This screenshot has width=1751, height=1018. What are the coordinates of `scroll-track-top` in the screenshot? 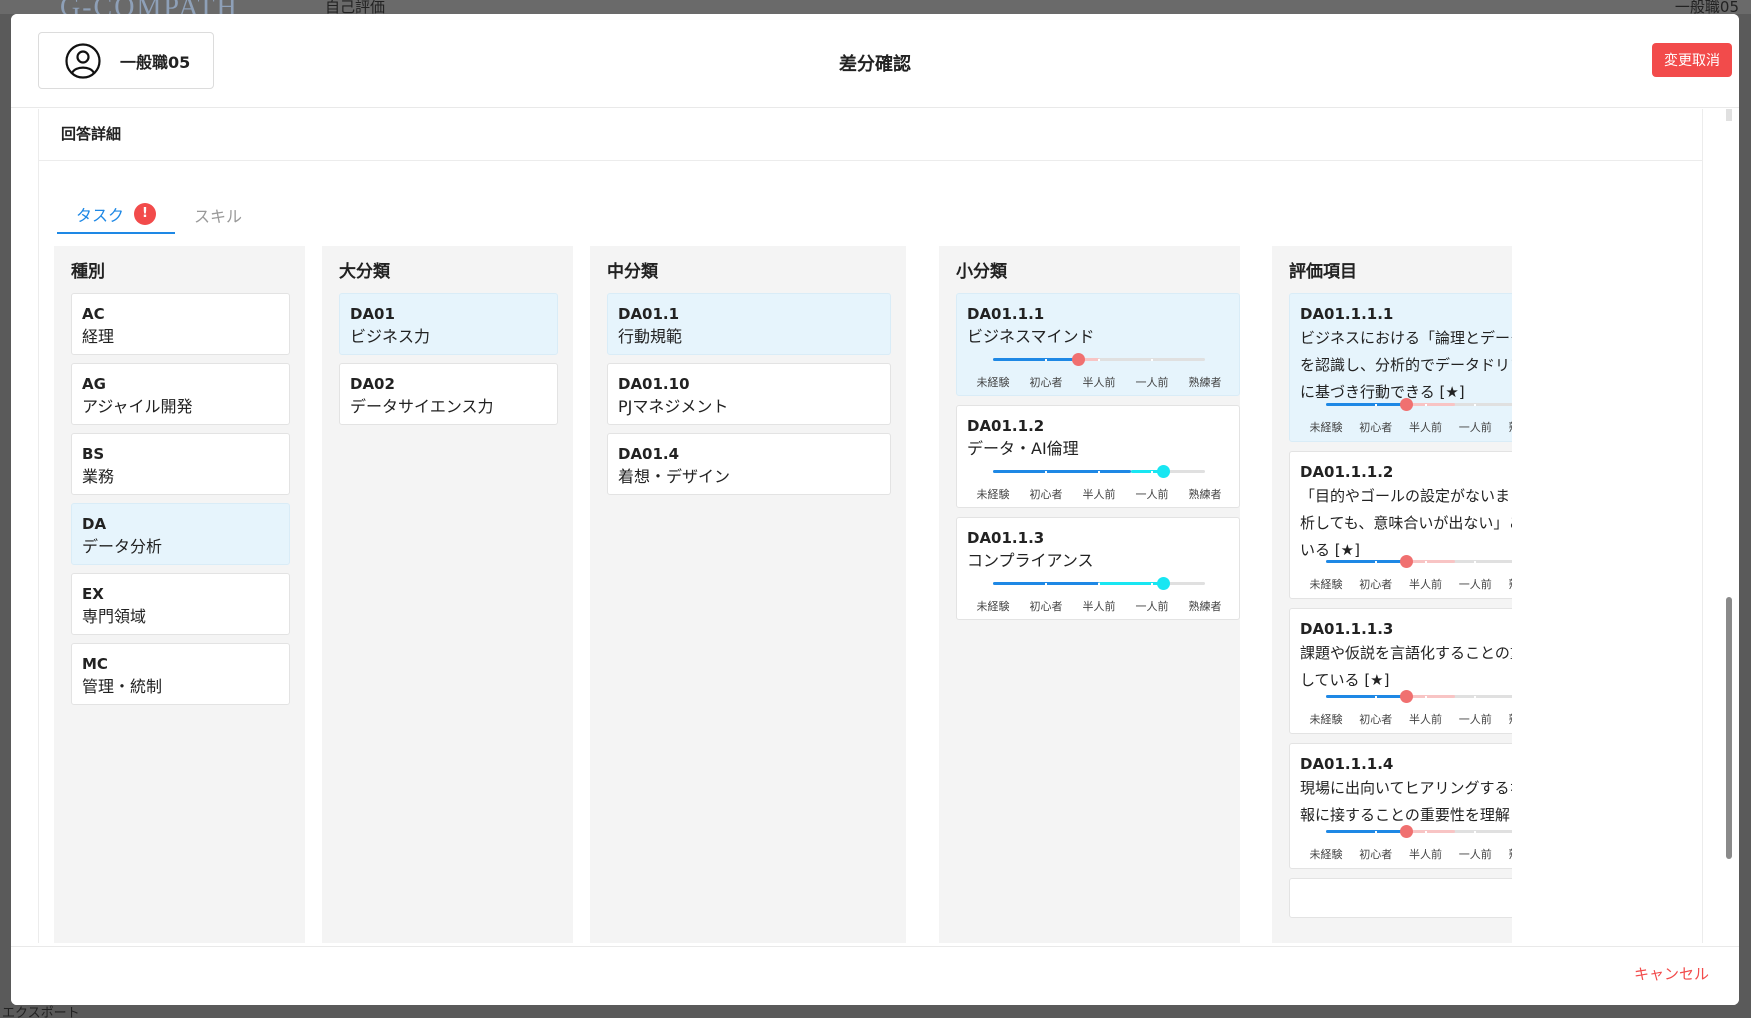 It's located at (1729, 115).